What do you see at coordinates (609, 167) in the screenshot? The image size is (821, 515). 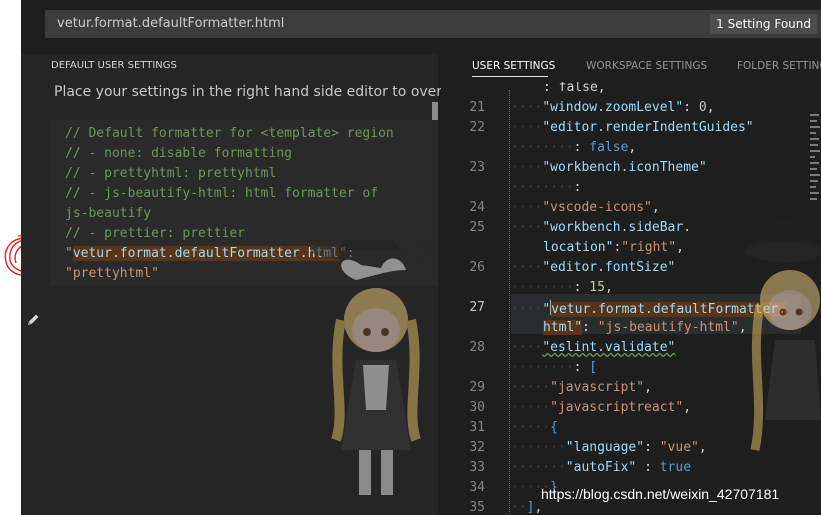 I see `code-line: ····"workbench.iconTheme"` at bounding box center [609, 167].